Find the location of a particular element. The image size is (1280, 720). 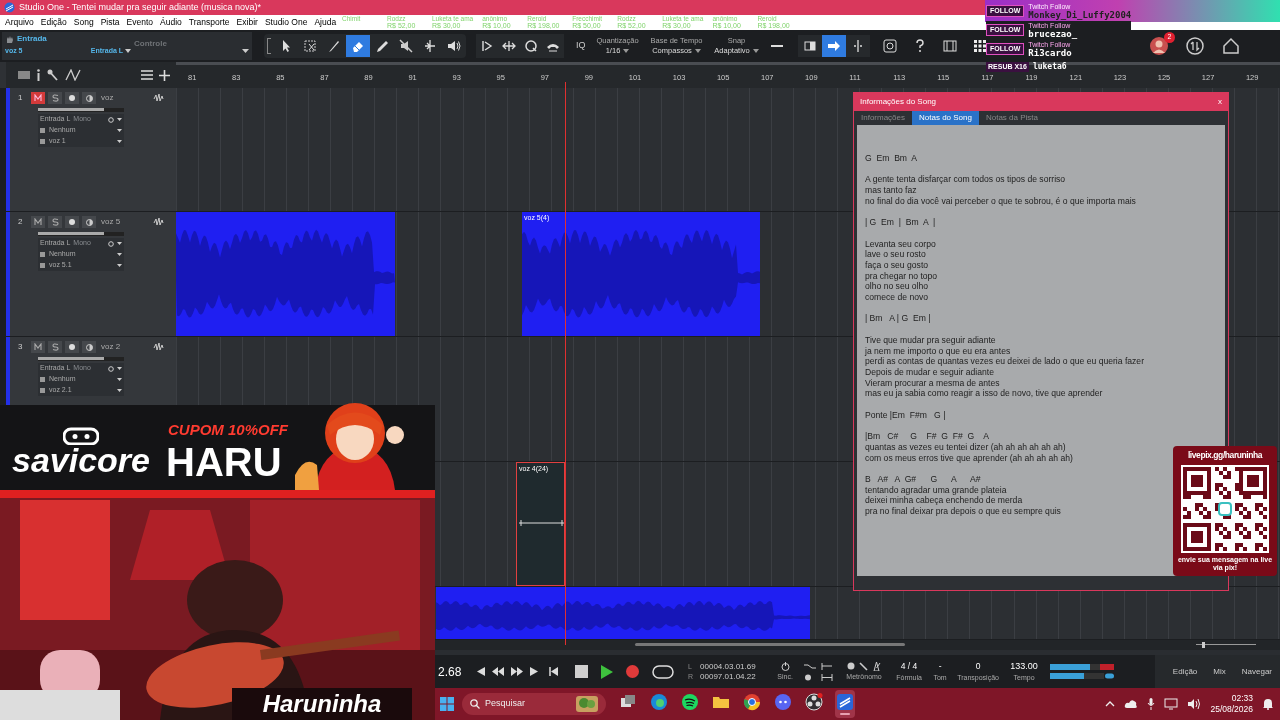

tab: Notas da Pista is located at coordinates (1011, 118).